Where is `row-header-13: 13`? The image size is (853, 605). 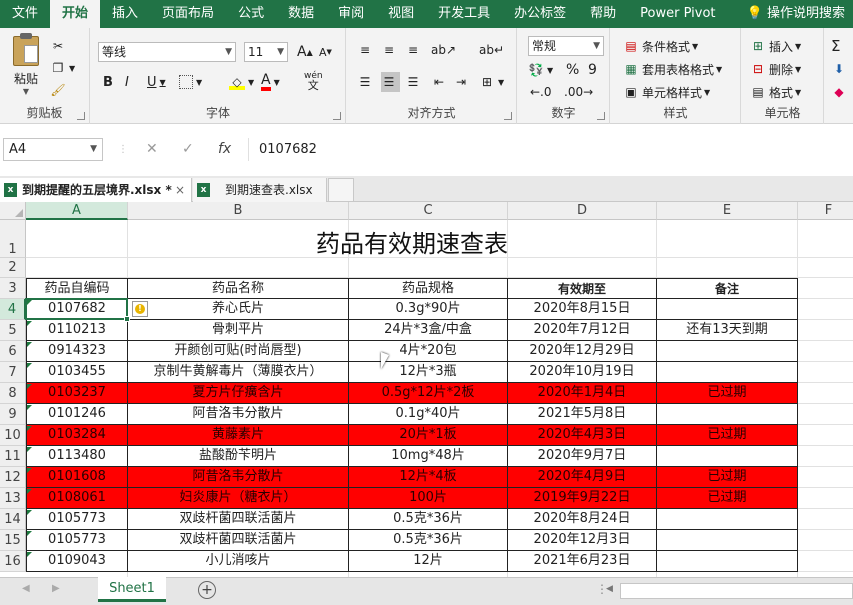 row-header-13: 13 is located at coordinates (13, 498).